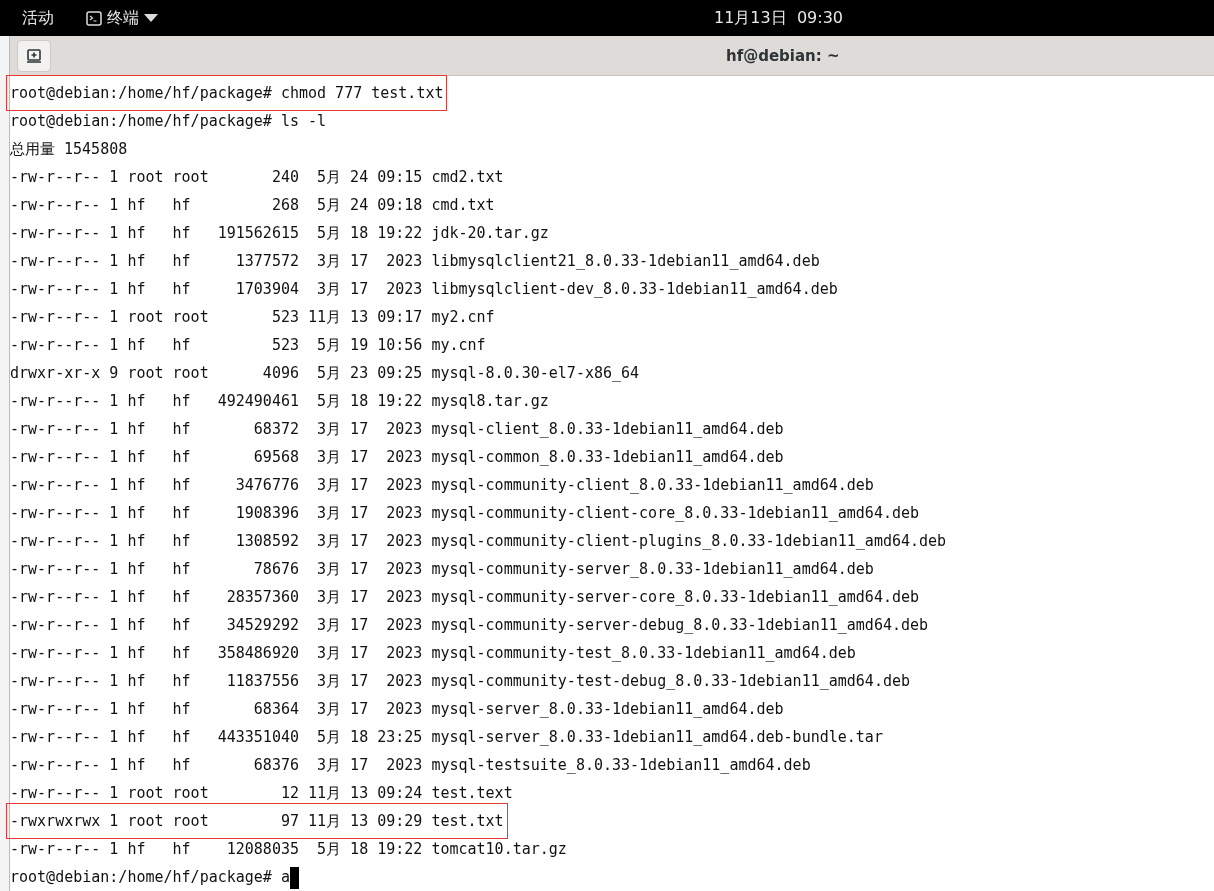  Describe the element at coordinates (433, 653) in the screenshot. I see `terminal-line: -rw-r--r-- 1 hf hf 358486920 3月 17 2023 mysql-community-test_8.0.33-1debian11_amd64.deb` at that location.